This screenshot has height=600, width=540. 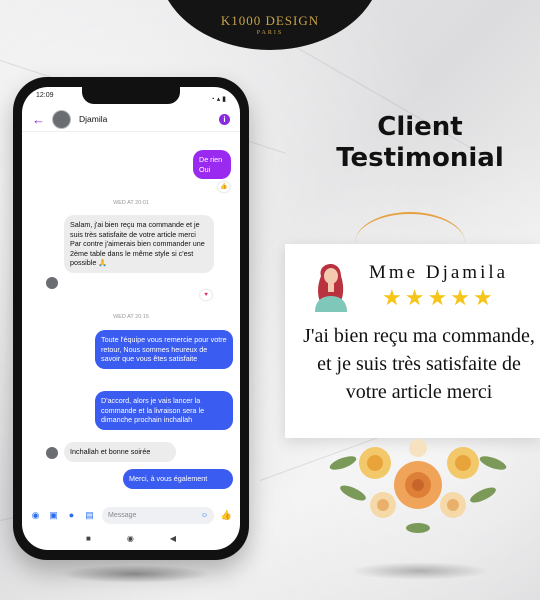 I want to click on android-nav-bar: ■ ◉ ◀, so click(x=131, y=538).